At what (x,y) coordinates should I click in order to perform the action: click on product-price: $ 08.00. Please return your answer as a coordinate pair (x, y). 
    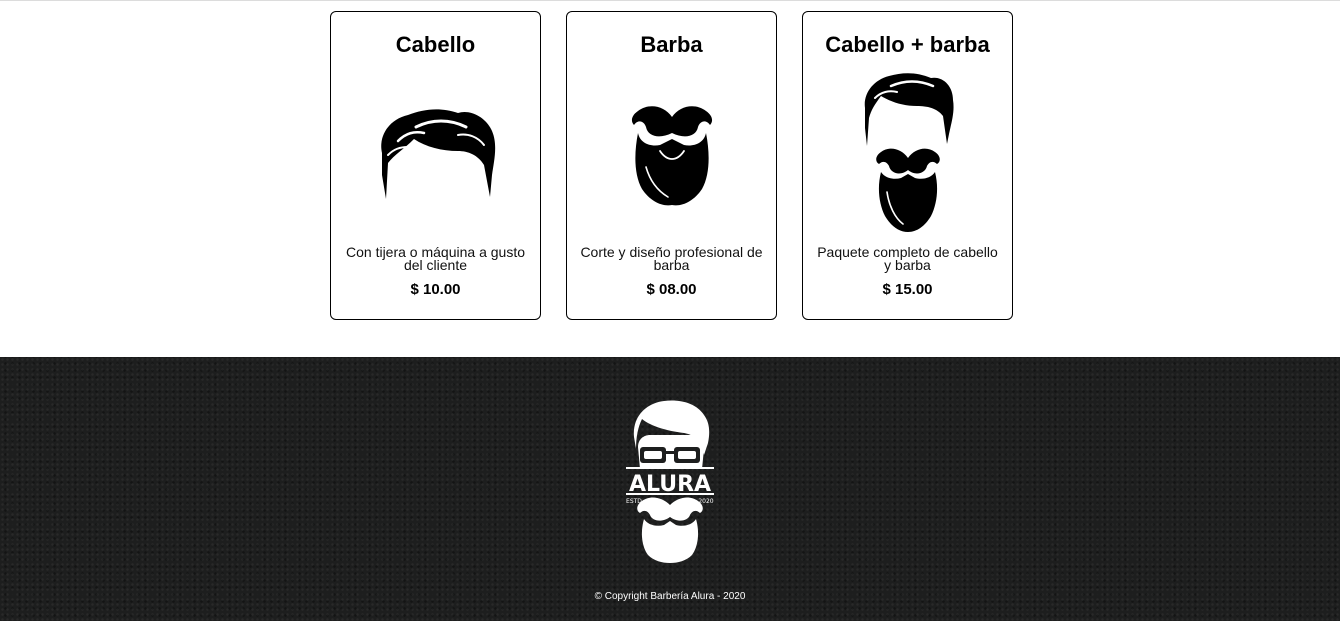
    Looking at the image, I should click on (671, 289).